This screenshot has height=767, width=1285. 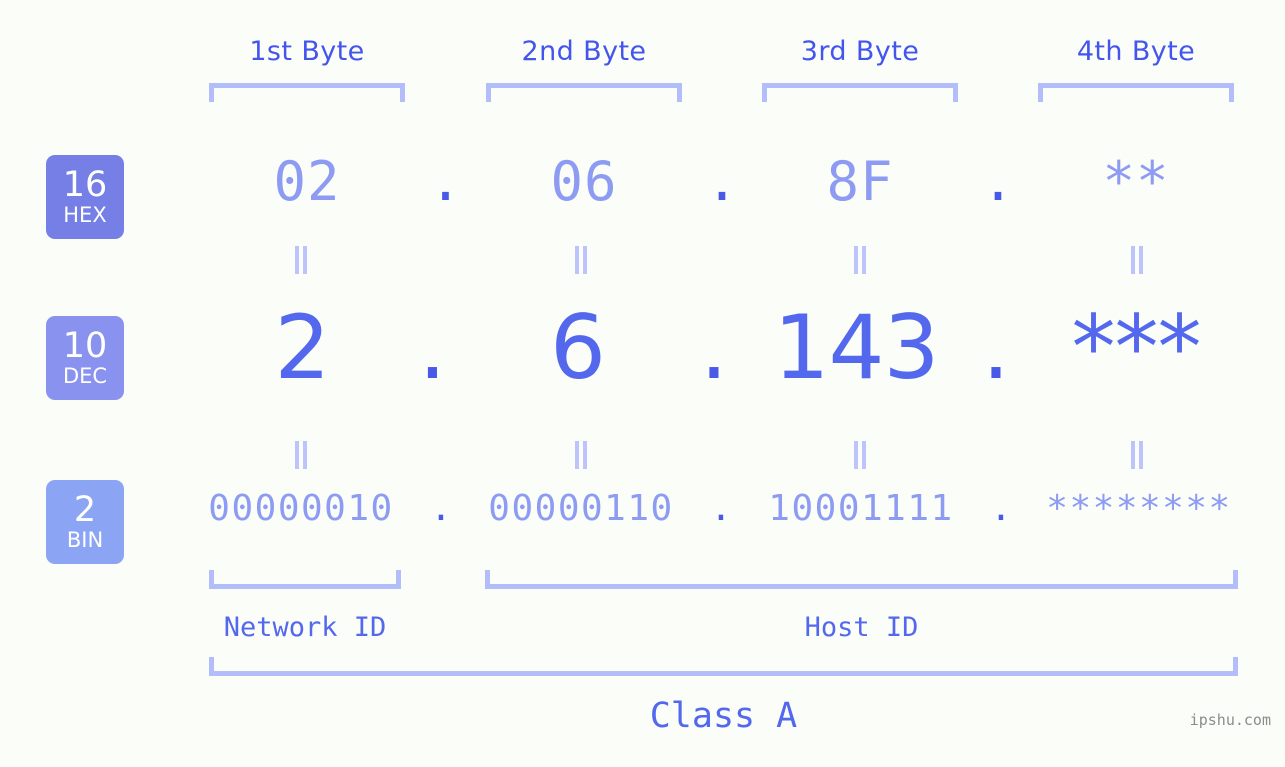 What do you see at coordinates (1136, 347) in the screenshot?
I see `dec-octet-4: ***` at bounding box center [1136, 347].